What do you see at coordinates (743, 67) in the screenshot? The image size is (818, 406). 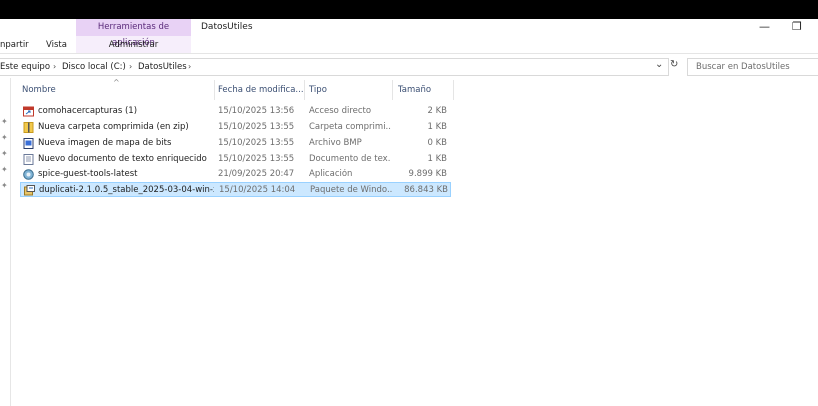 I see `search-placeholder: Buscar en DatosUtiles` at bounding box center [743, 67].